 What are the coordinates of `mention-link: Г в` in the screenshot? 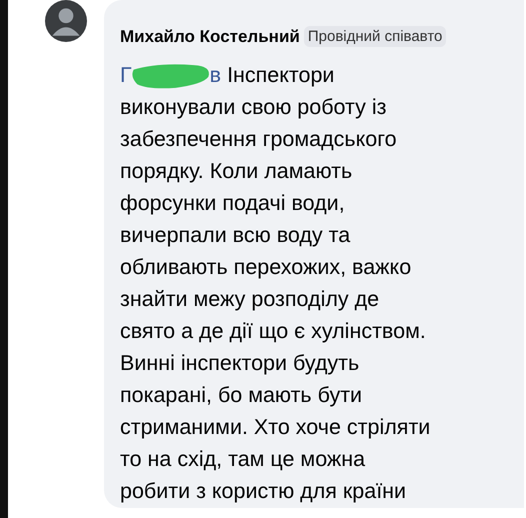 It's located at (171, 75).